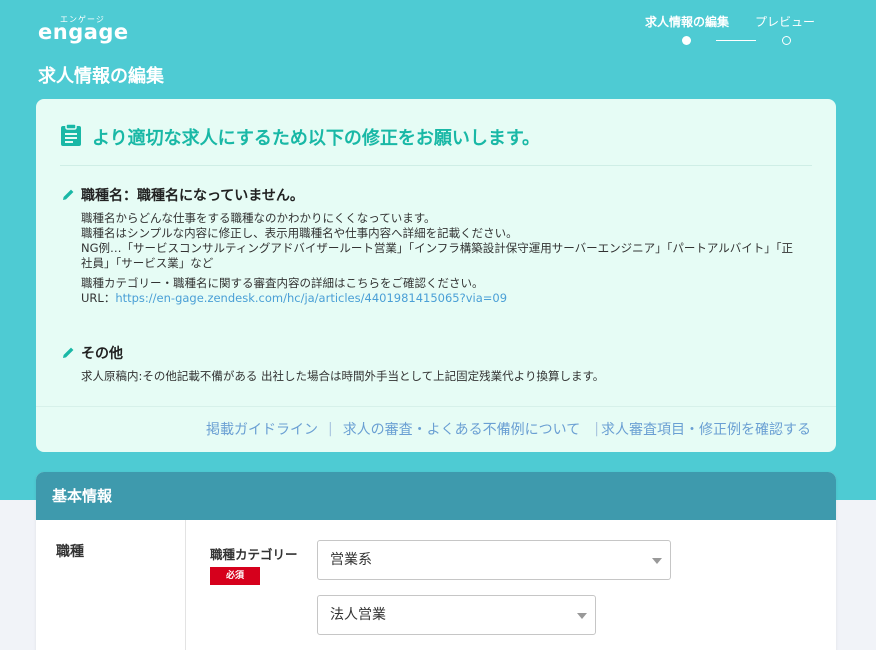  Describe the element at coordinates (736, 40) in the screenshot. I see `step-connector` at that location.